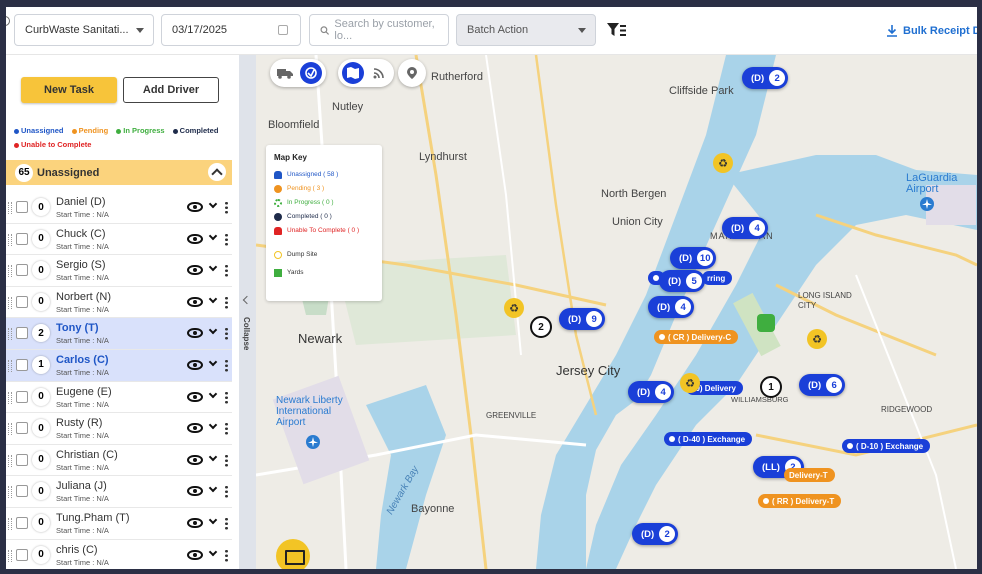  Describe the element at coordinates (582, 319) in the screenshot. I see `task-cluster-marker: (D) 9` at that location.